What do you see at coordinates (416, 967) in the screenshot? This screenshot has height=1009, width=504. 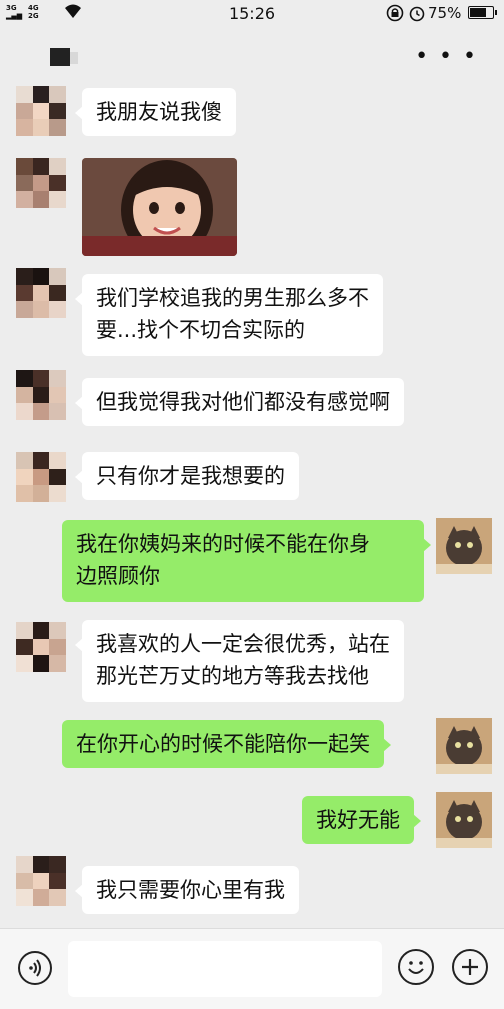 I see `emoji-icon` at bounding box center [416, 967].